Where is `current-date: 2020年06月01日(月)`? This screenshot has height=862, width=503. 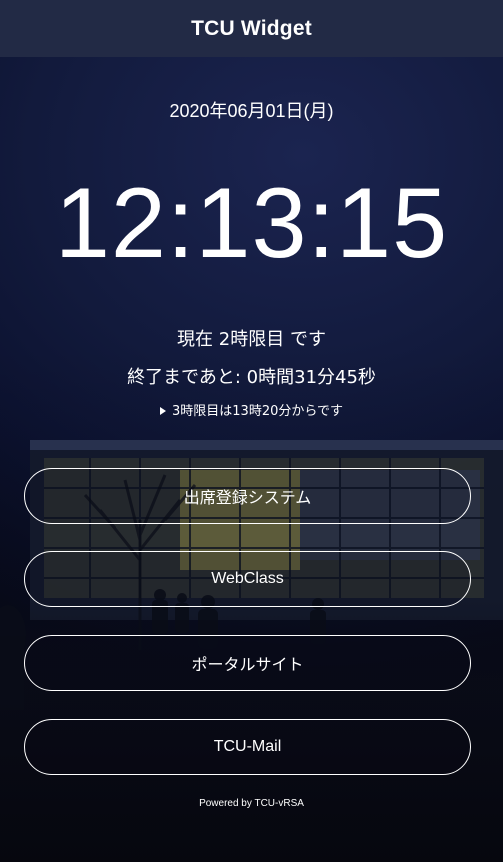
current-date: 2020年06月01日(月) is located at coordinates (251, 111).